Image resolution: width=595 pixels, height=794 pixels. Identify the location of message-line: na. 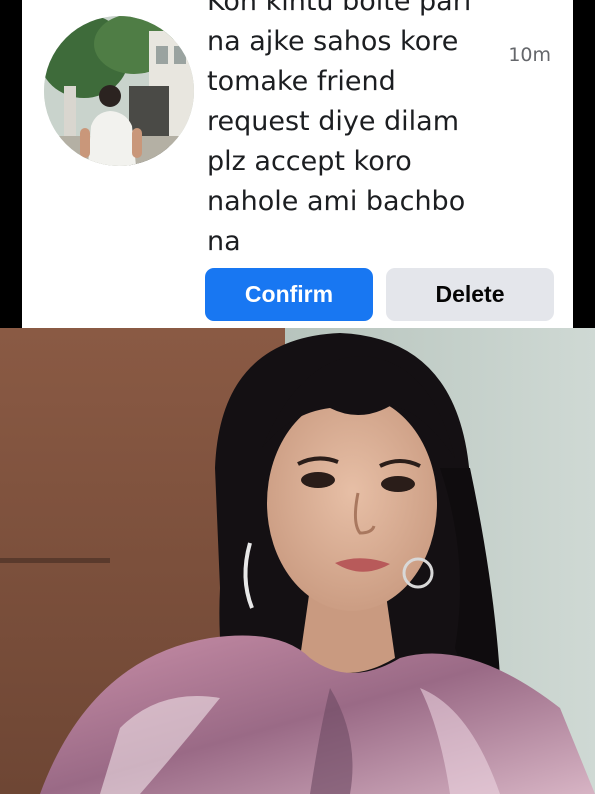
(224, 241).